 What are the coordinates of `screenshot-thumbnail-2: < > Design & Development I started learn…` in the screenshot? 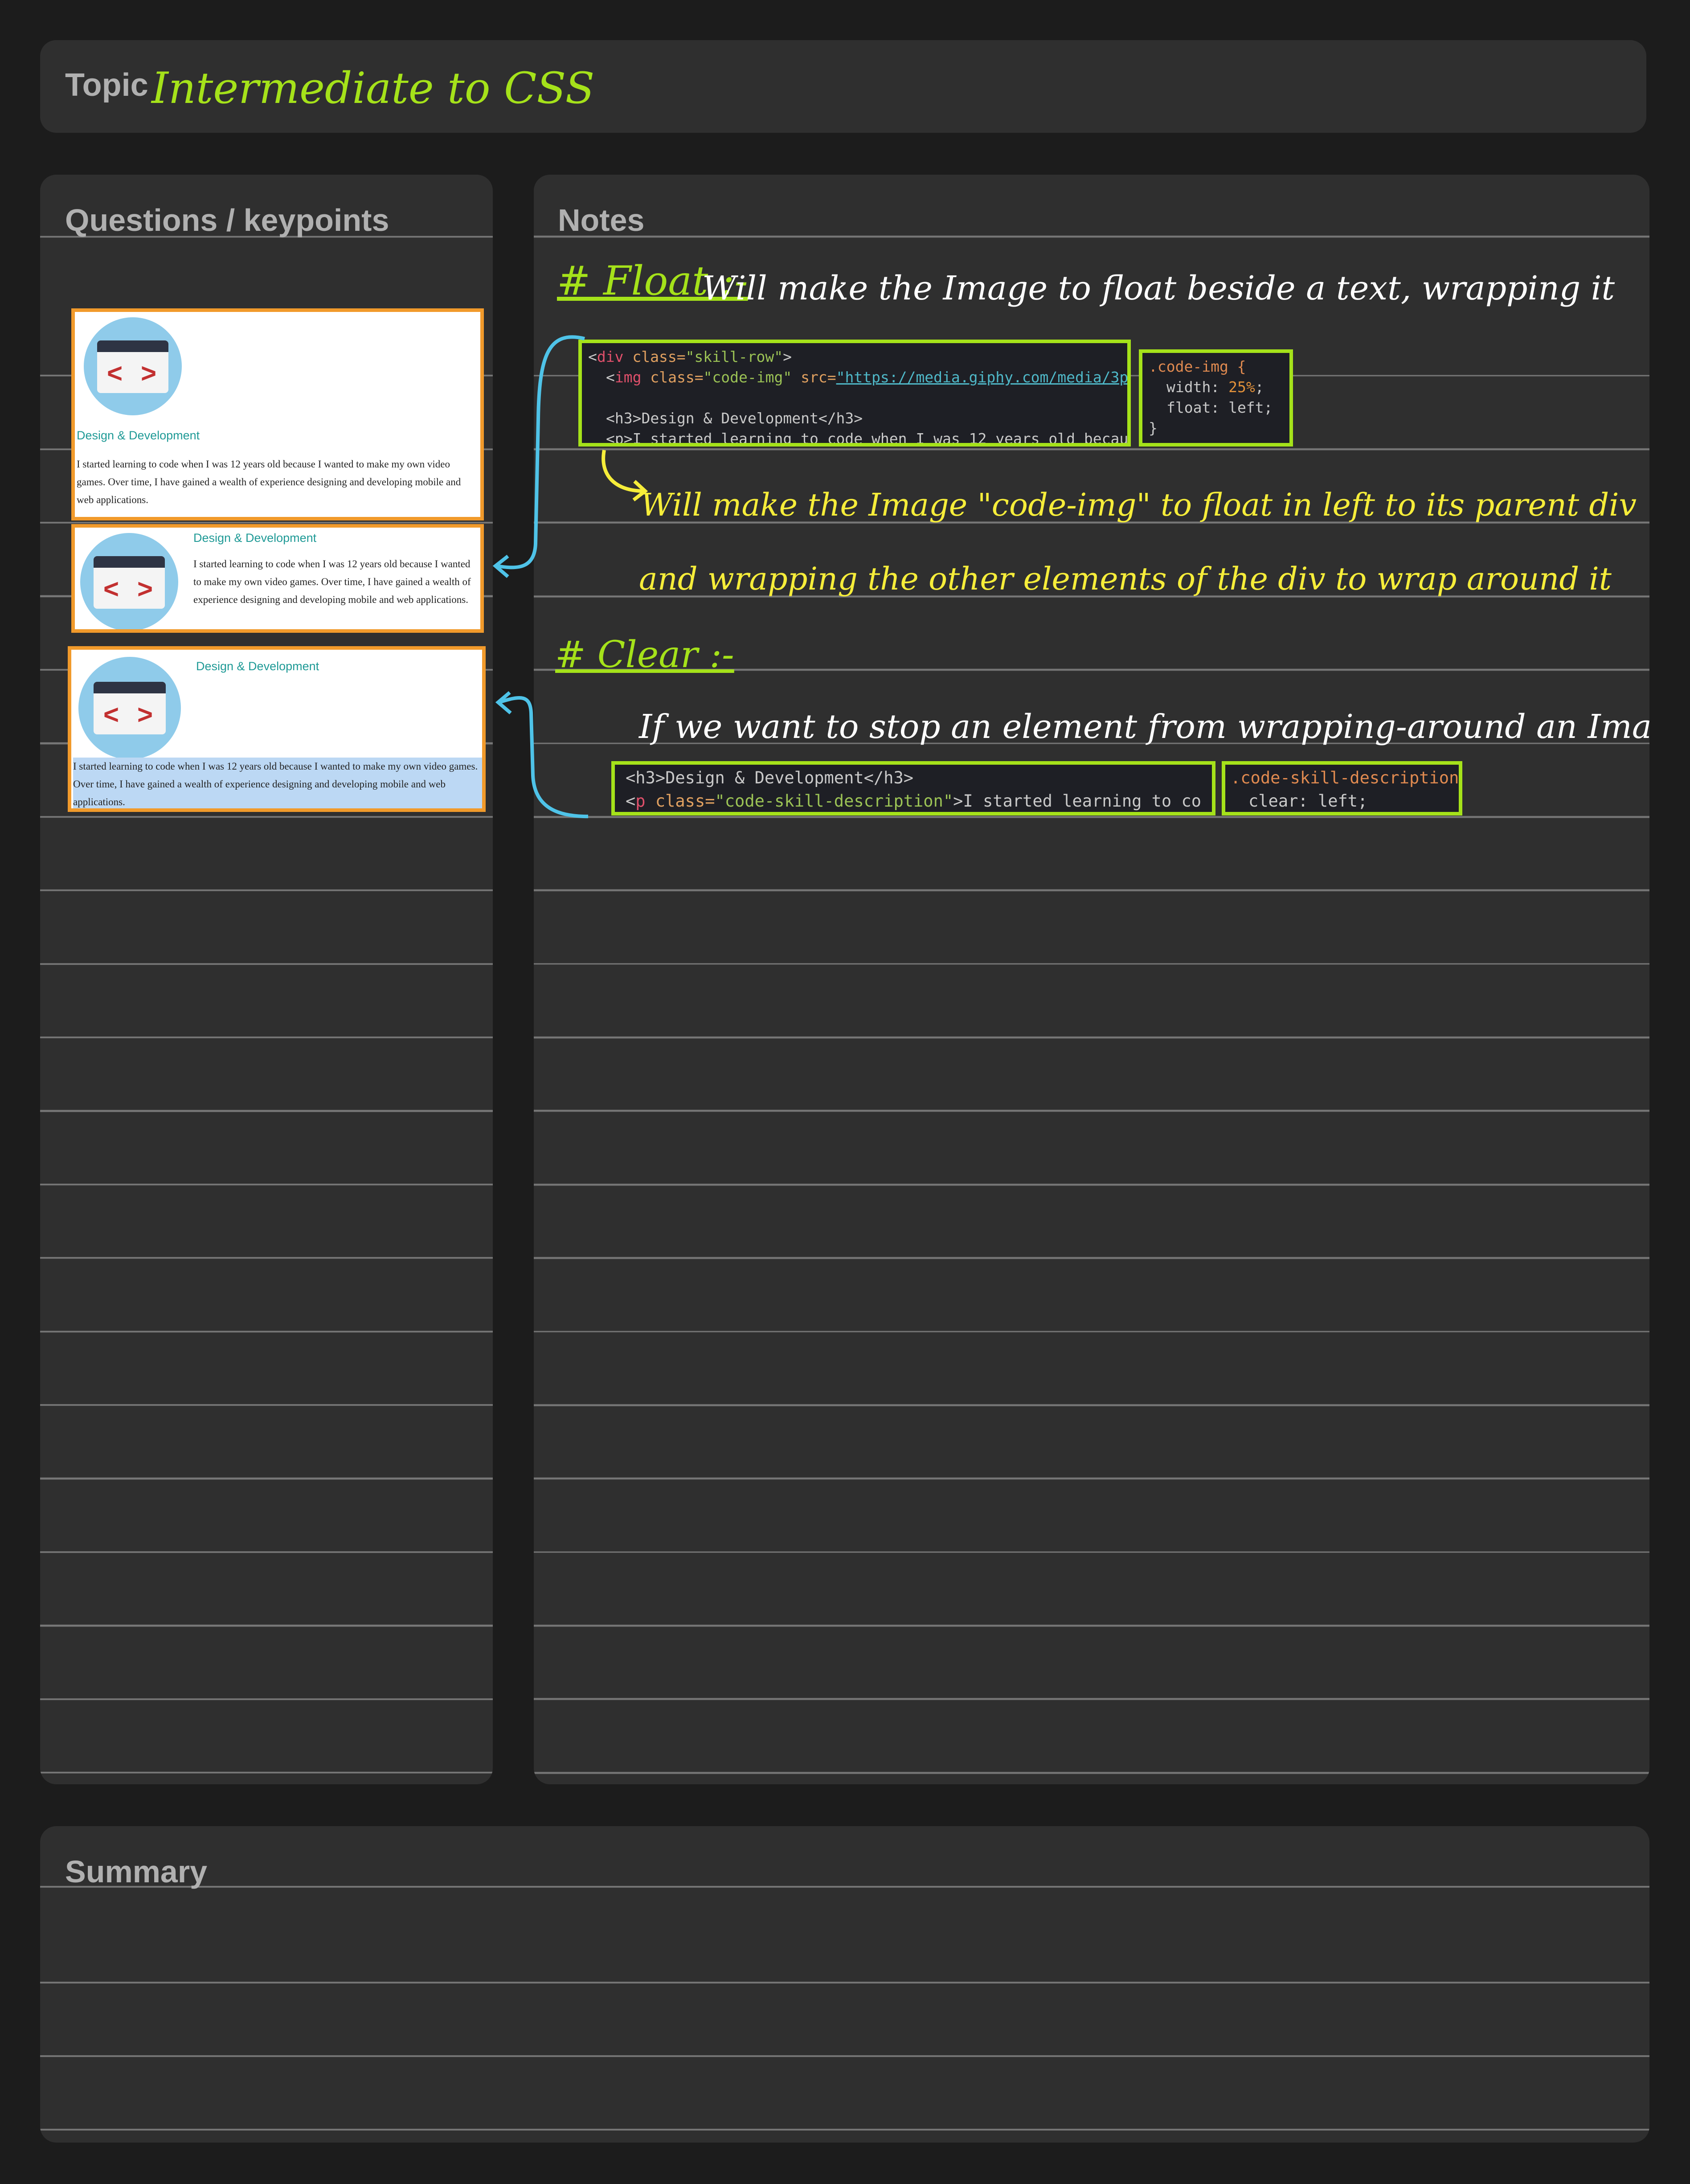 It's located at (277, 579).